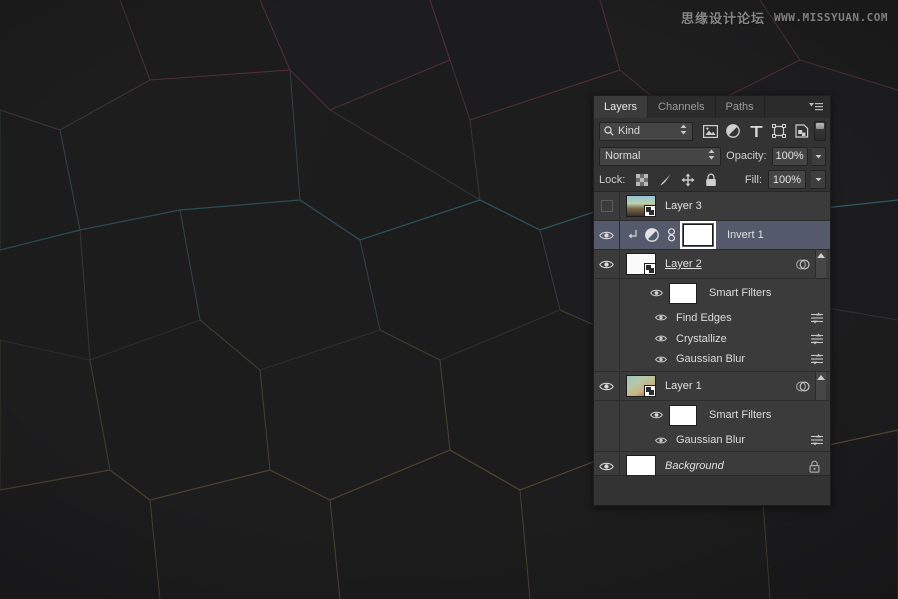 The width and height of the screenshot is (898, 599). Describe the element at coordinates (820, 131) in the screenshot. I see `filter-enable-toggle` at that location.